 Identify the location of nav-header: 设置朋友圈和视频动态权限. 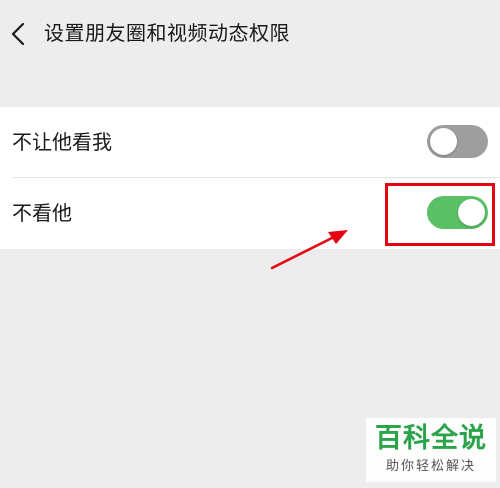
(250, 33).